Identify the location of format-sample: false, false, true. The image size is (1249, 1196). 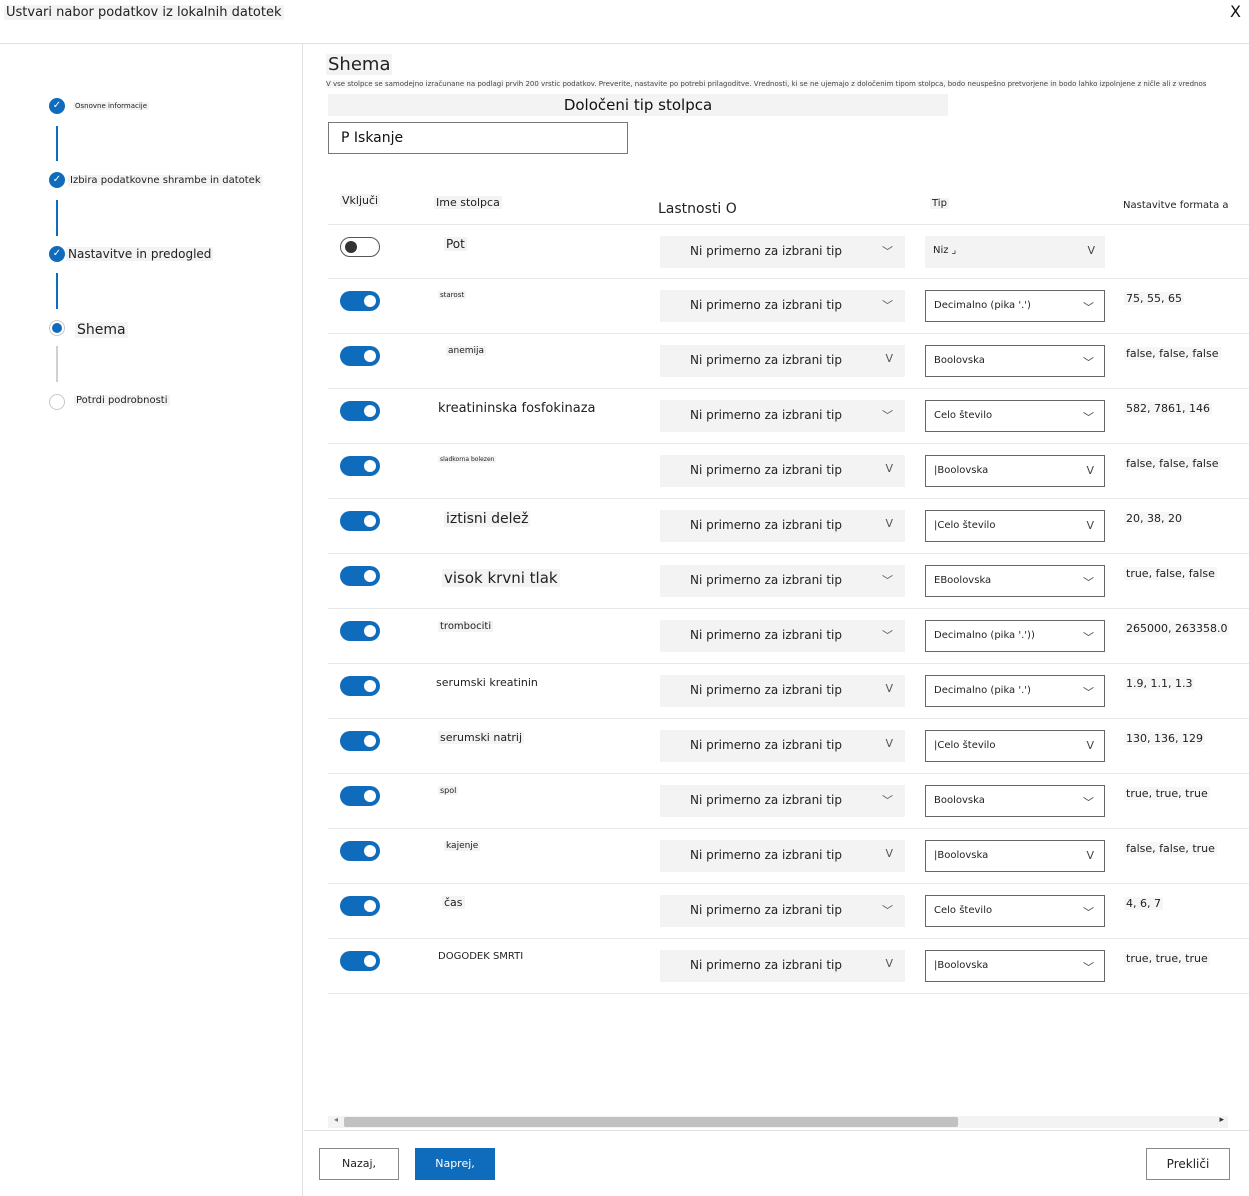
(1170, 848).